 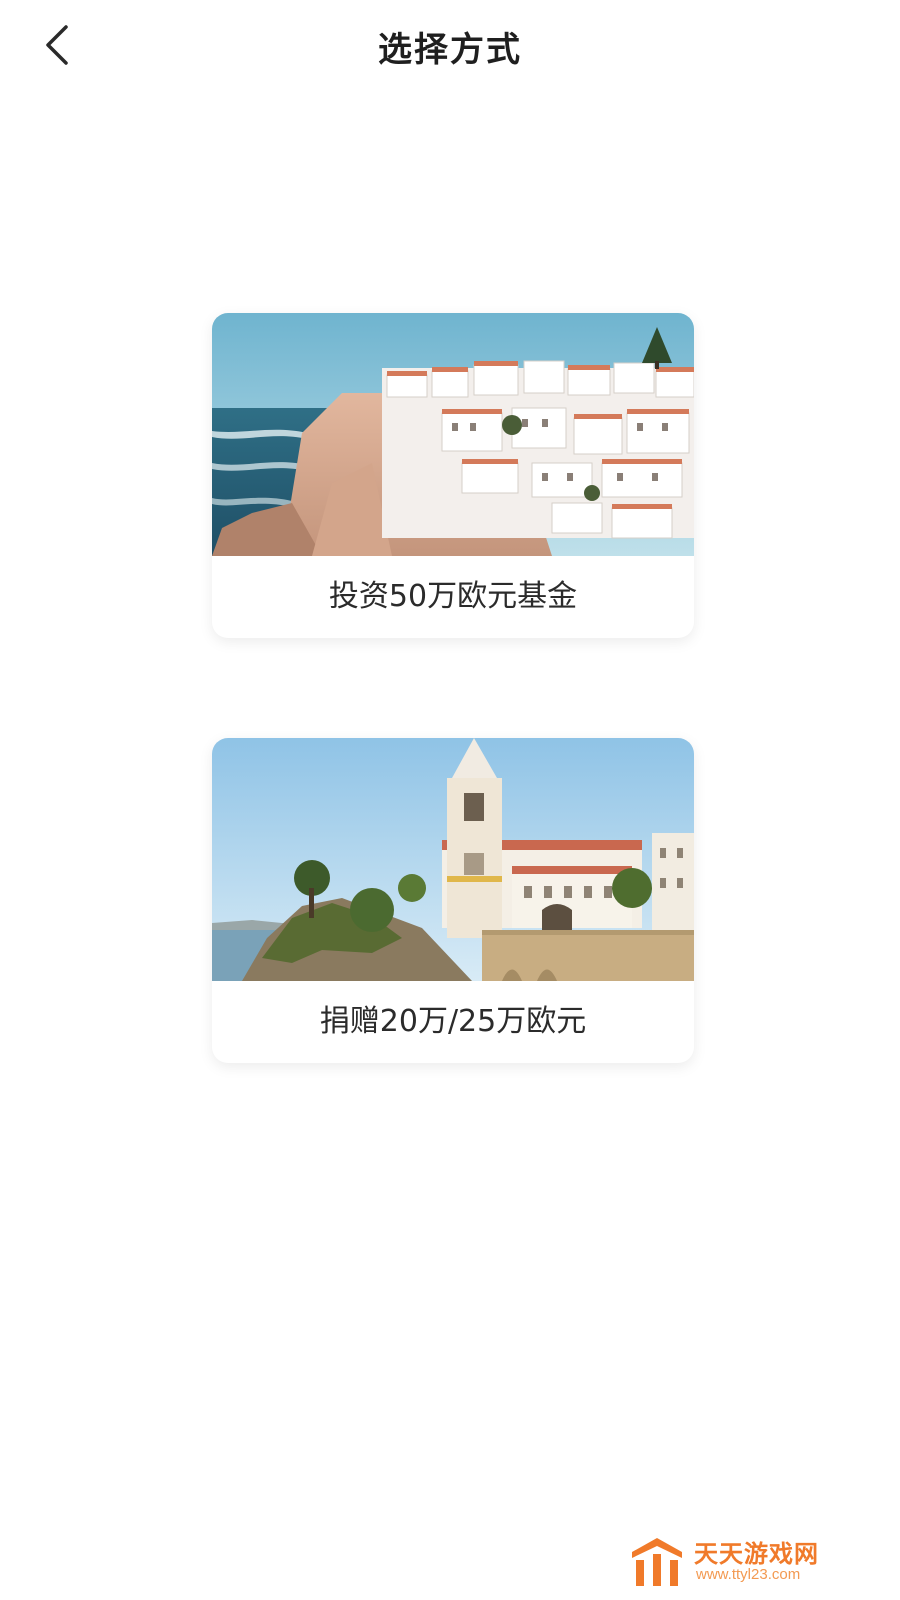 What do you see at coordinates (756, 1554) in the screenshot?
I see `watermark-brand: 天天游戏网` at bounding box center [756, 1554].